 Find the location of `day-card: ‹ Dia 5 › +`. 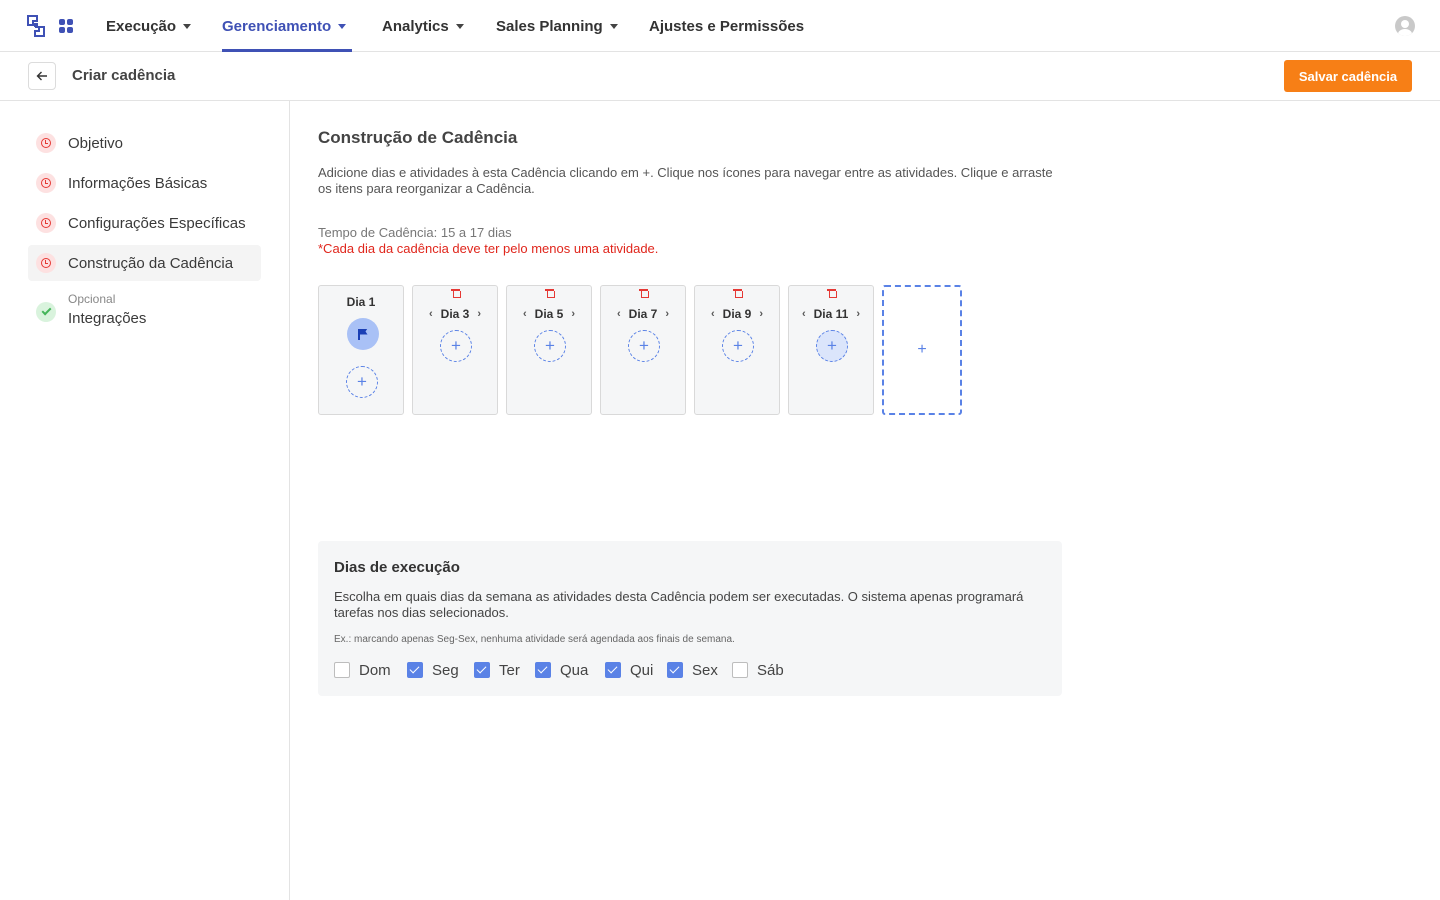

day-card: ‹ Dia 5 › + is located at coordinates (549, 350).